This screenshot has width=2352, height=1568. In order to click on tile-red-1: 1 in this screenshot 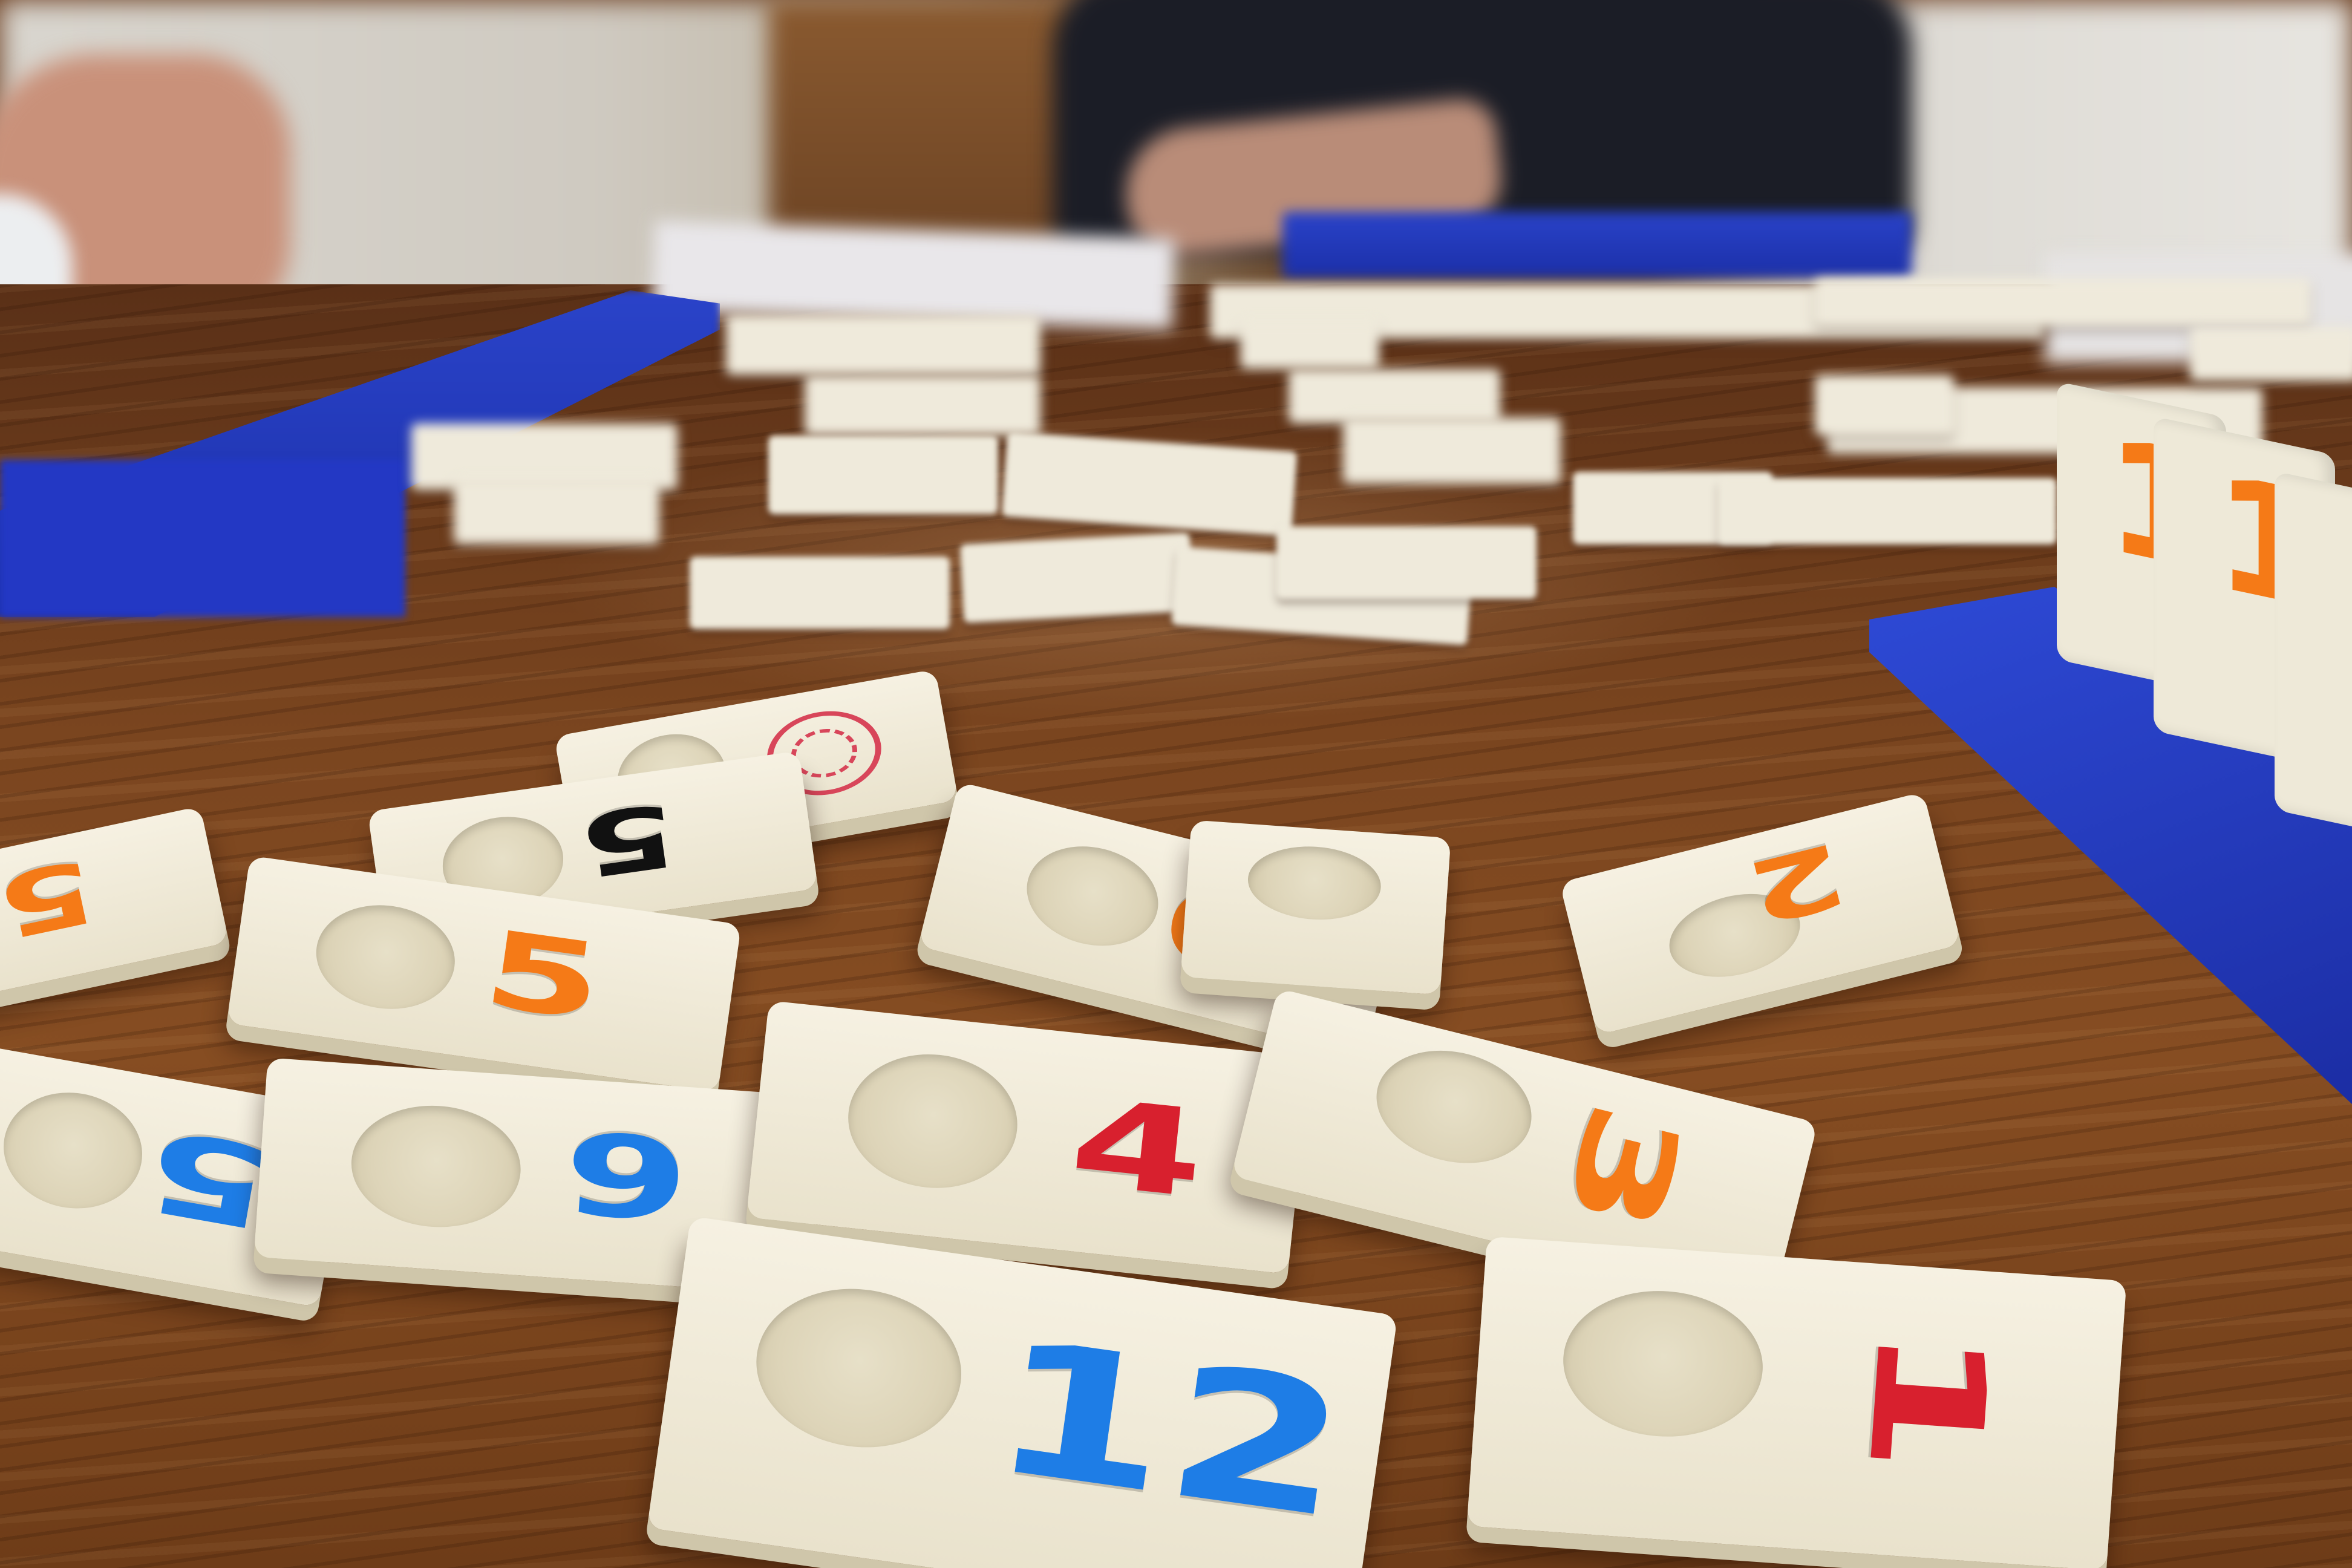, I will do `click(1797, 1402)`.